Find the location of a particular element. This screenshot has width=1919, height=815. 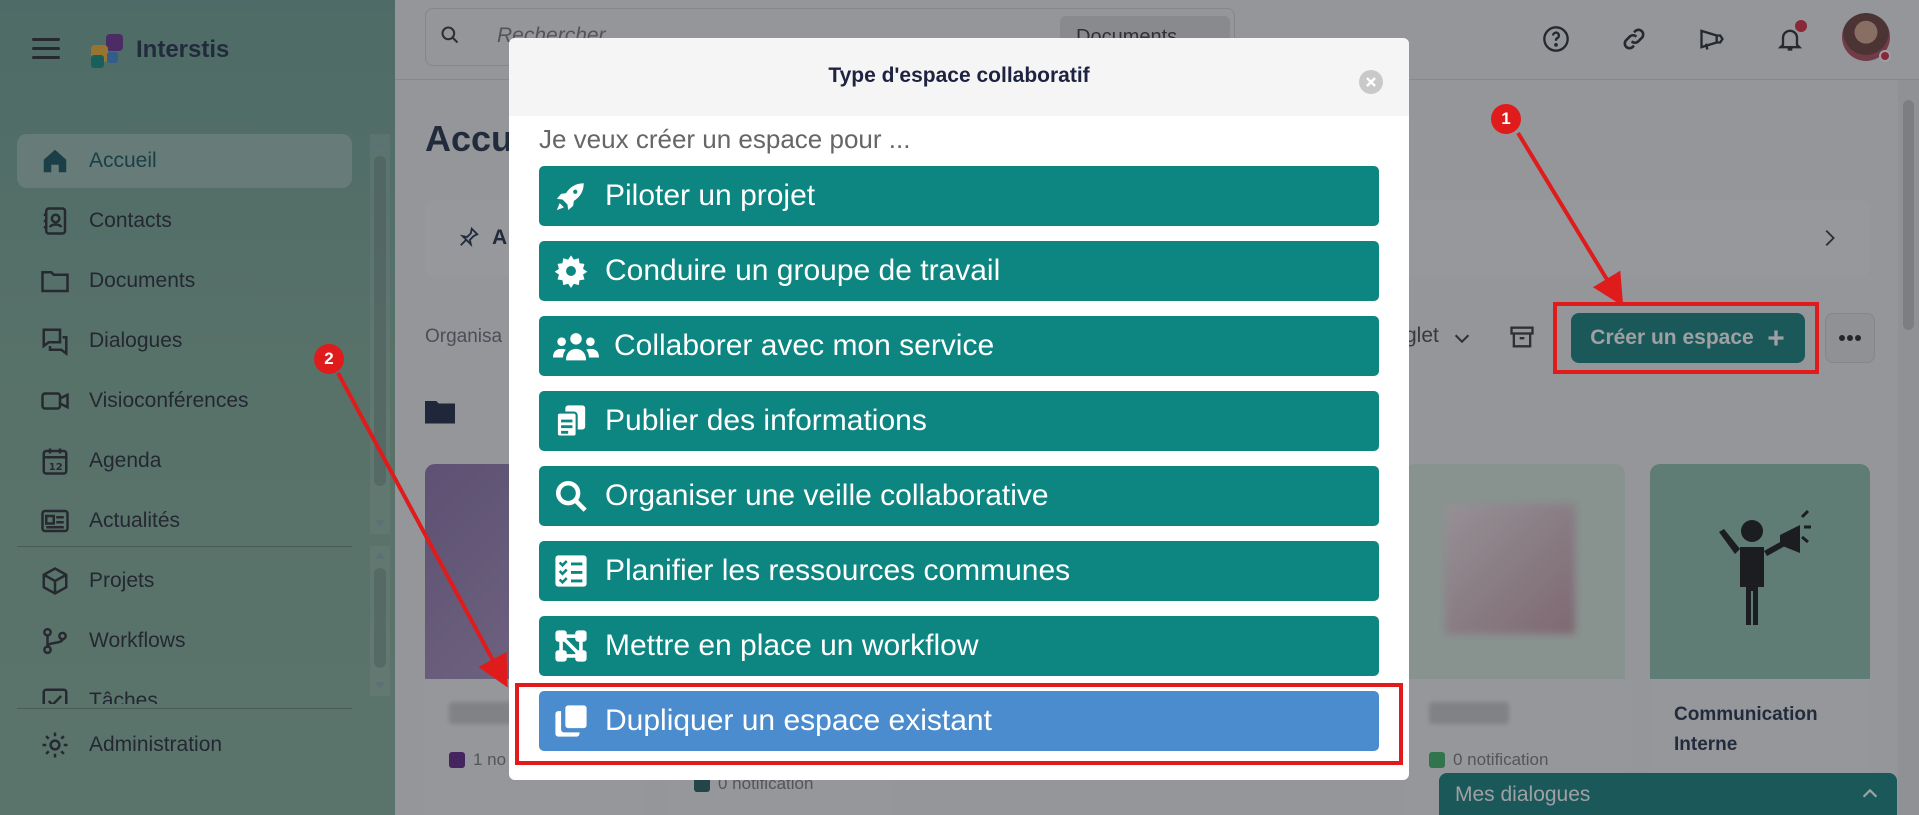

gear-icon is located at coordinates (571, 271).